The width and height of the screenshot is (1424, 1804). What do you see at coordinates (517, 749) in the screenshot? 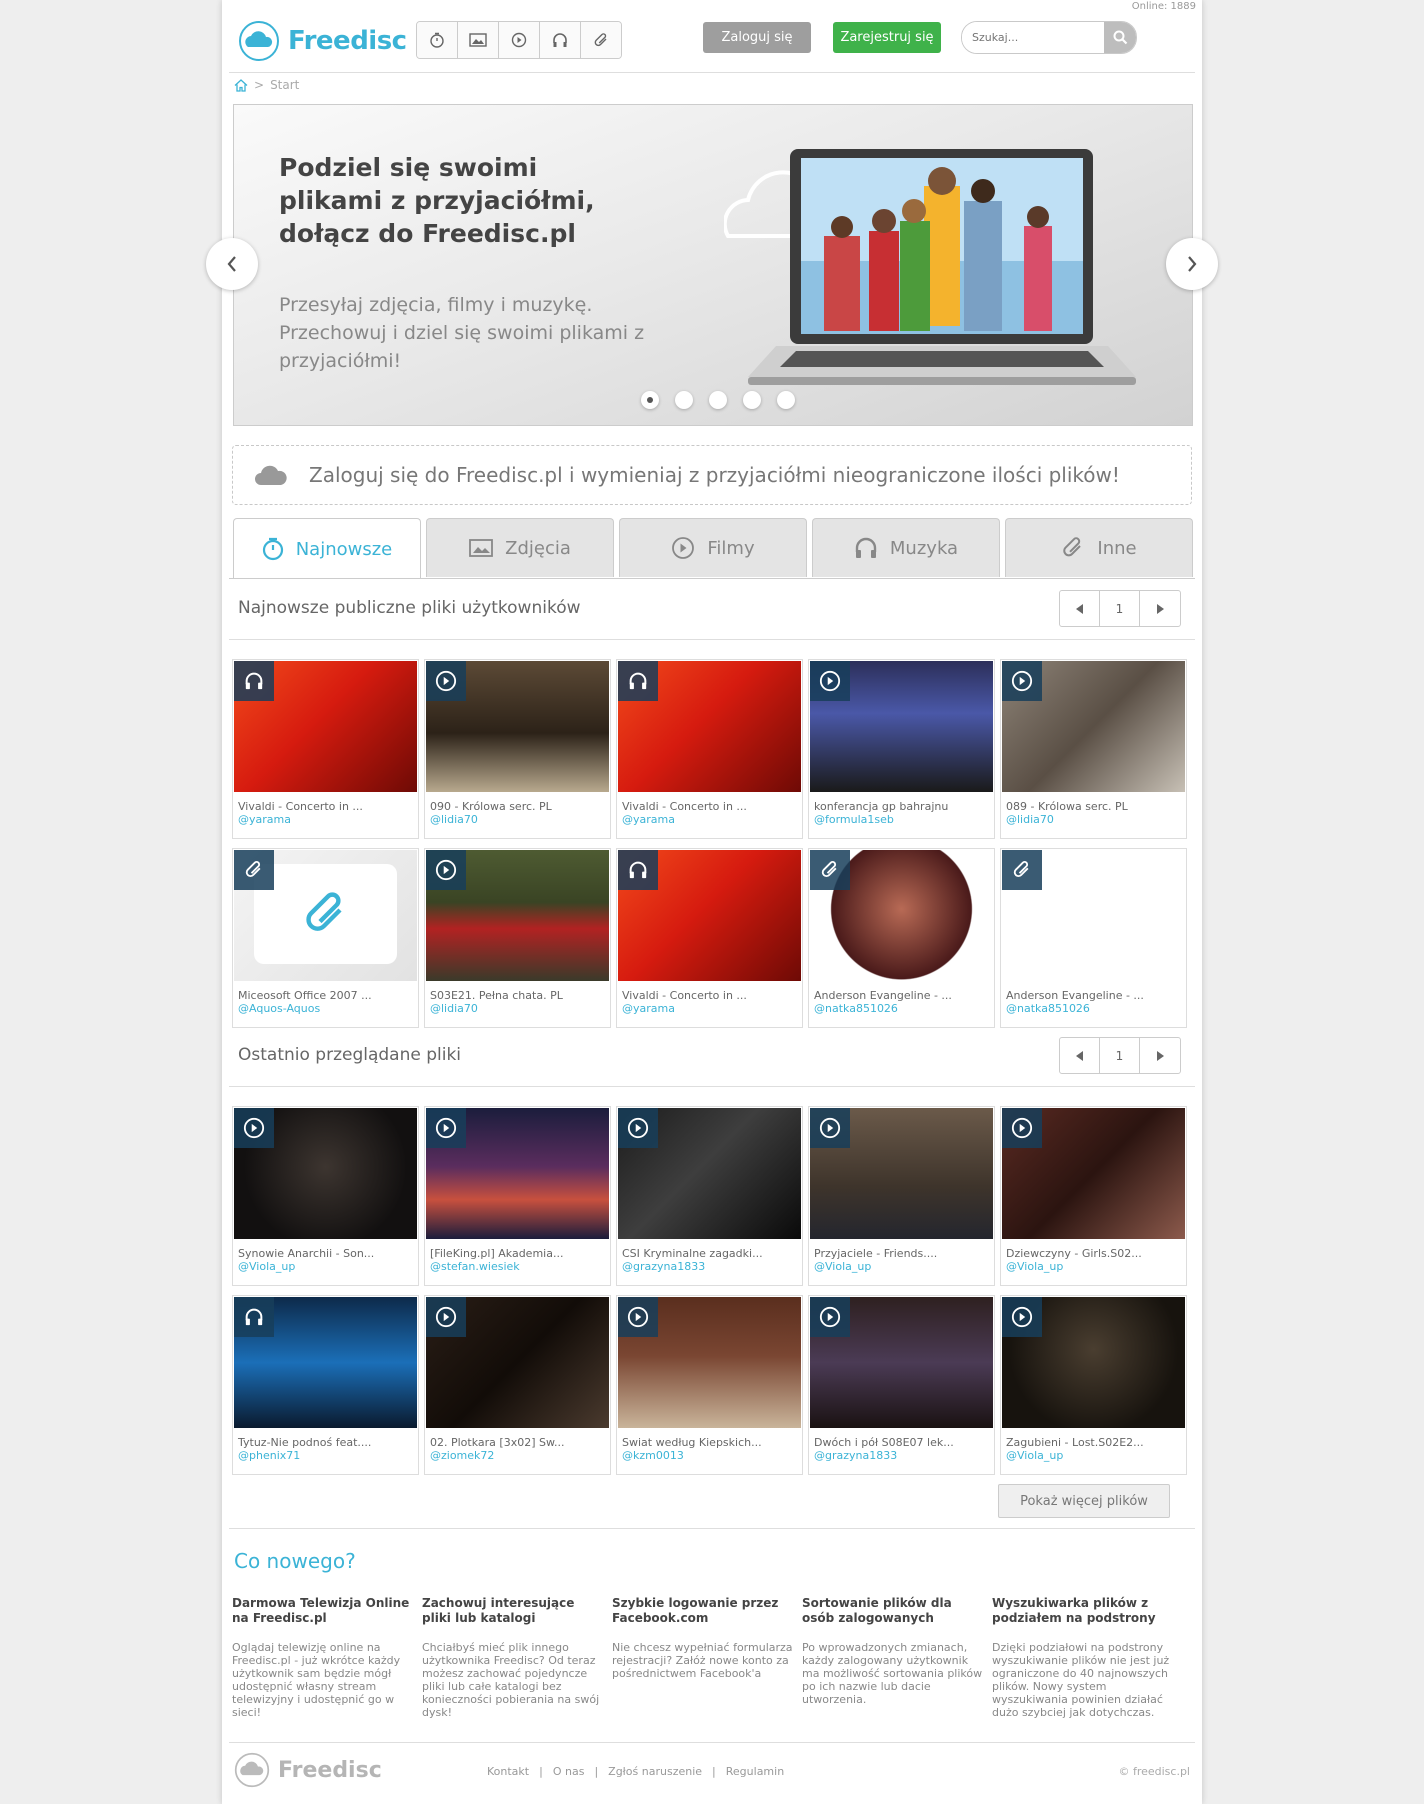
I see `file-card: 090 - Królowa serc. PL @lidia70` at bounding box center [517, 749].